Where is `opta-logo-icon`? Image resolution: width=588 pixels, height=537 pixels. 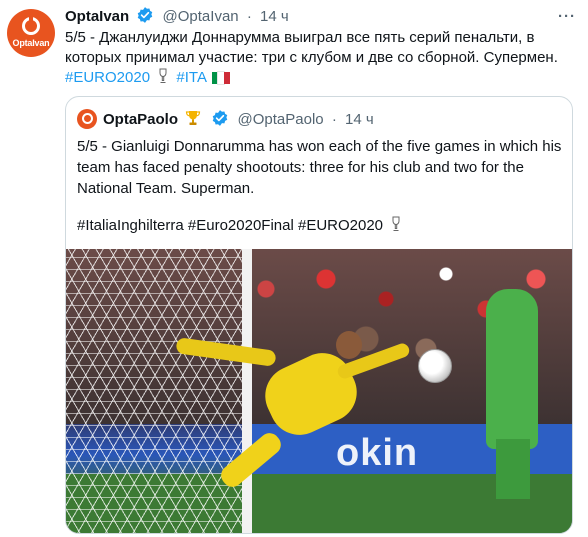 opta-logo-icon is located at coordinates (31, 25).